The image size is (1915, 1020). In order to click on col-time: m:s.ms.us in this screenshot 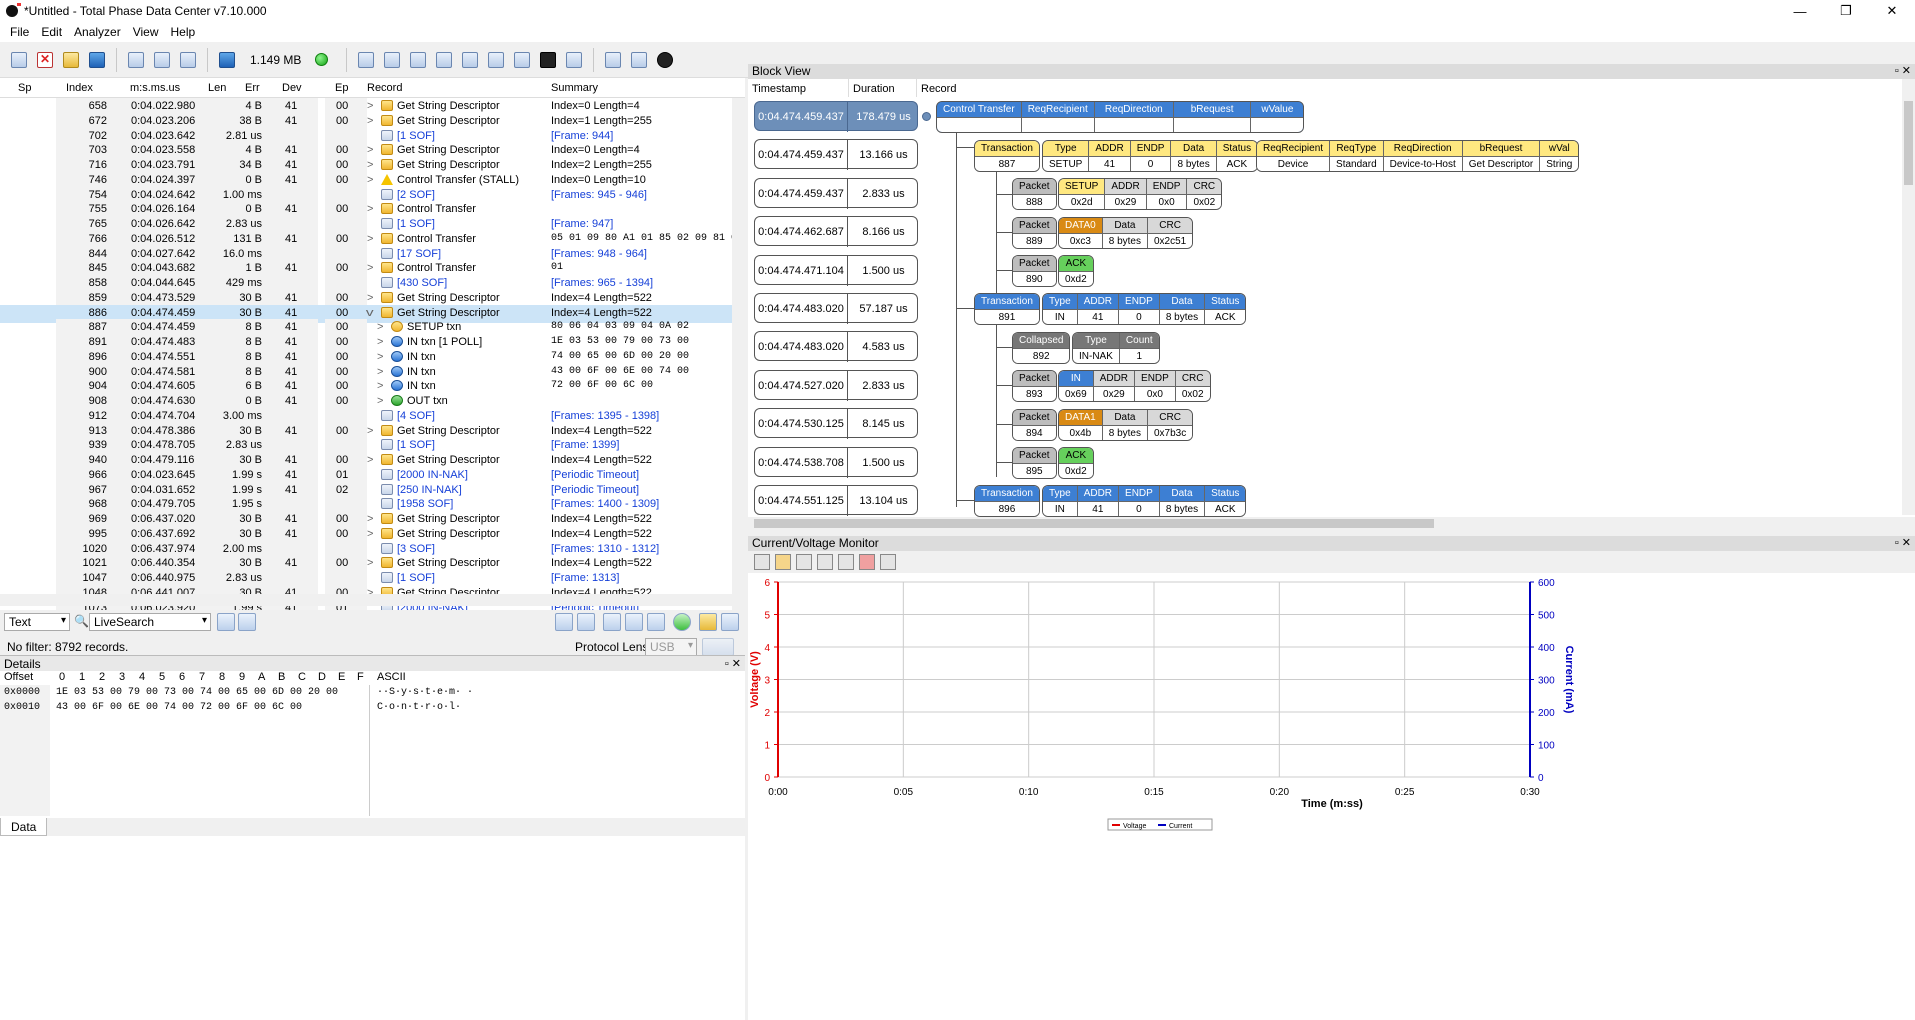, I will do `click(155, 88)`.